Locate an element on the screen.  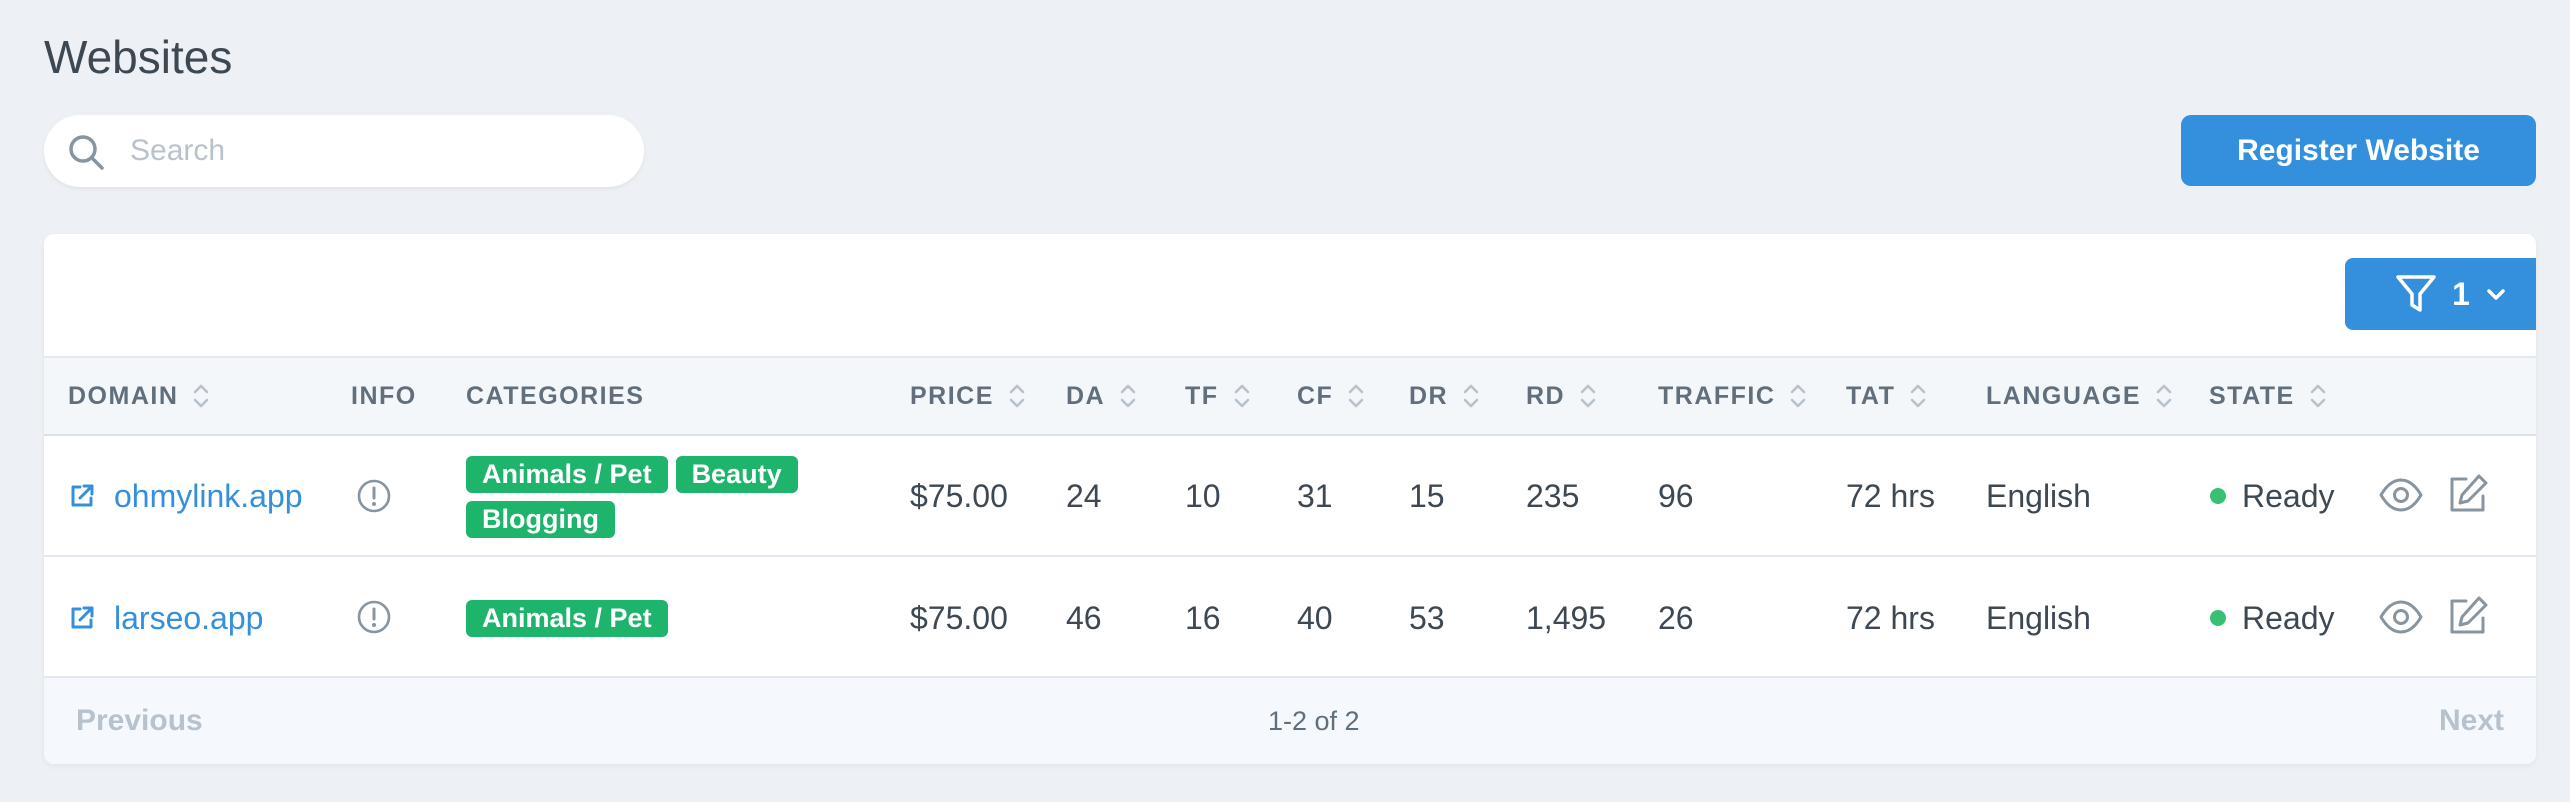
column-header-language: LANGUAGE is located at coordinates (2079, 396).